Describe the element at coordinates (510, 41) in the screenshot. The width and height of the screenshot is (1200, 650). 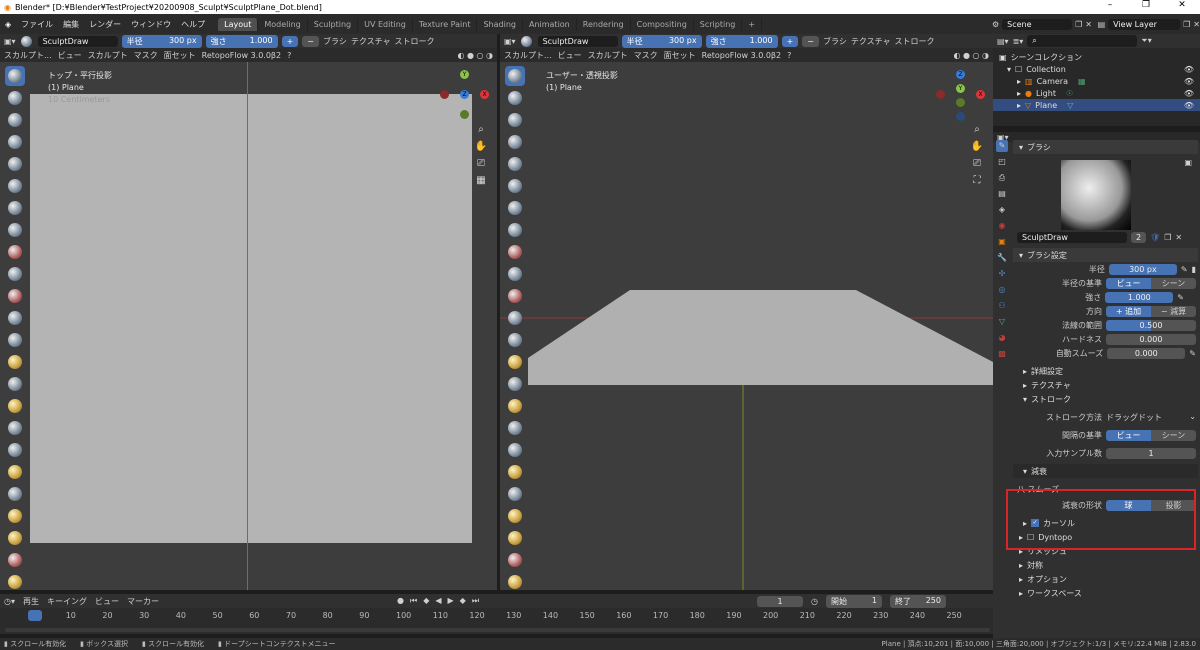
I see `editor-type-icon: ▣▾` at that location.